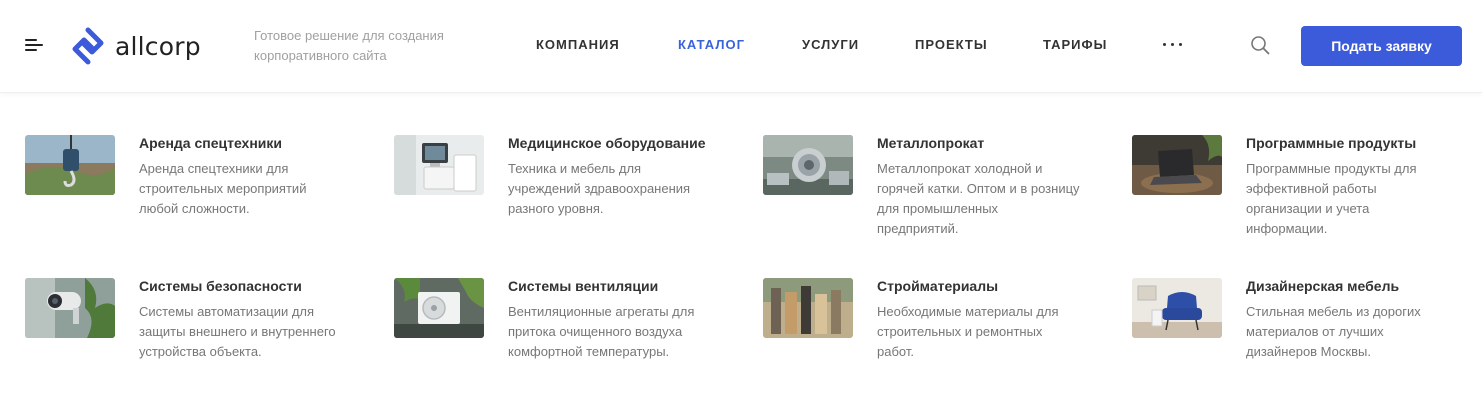  Describe the element at coordinates (1323, 286) in the screenshot. I see `catalog-item-title: Дизайнерская мебель` at that location.